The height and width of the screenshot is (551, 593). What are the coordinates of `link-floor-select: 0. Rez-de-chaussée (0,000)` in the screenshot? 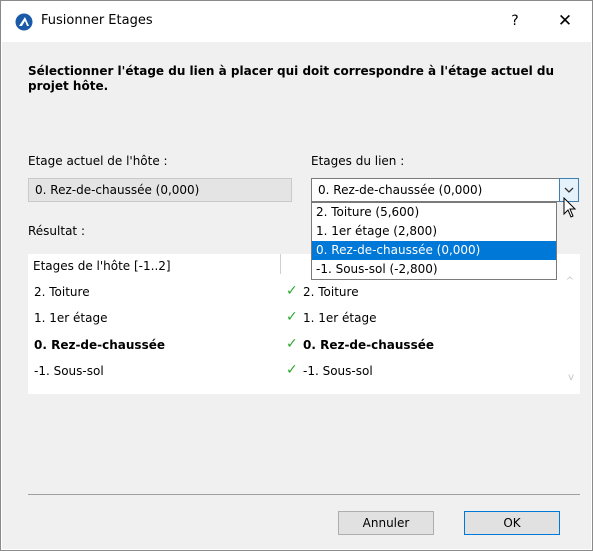 It's located at (445, 190).